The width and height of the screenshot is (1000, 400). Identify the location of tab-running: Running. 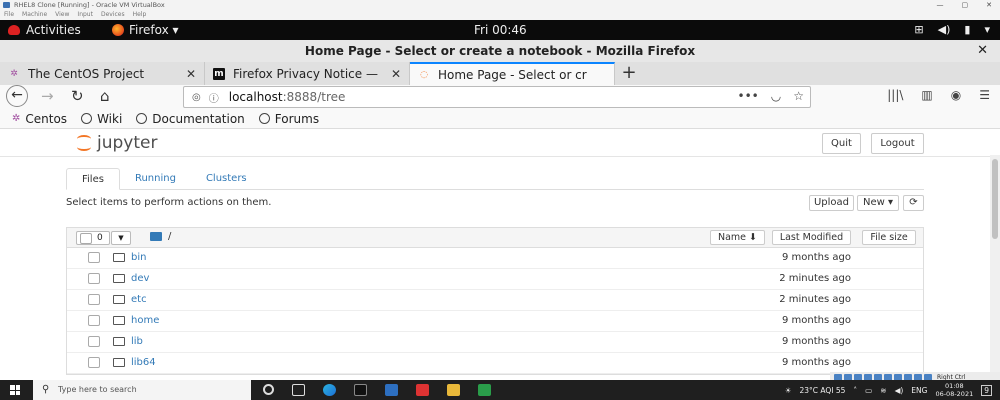
(155, 178).